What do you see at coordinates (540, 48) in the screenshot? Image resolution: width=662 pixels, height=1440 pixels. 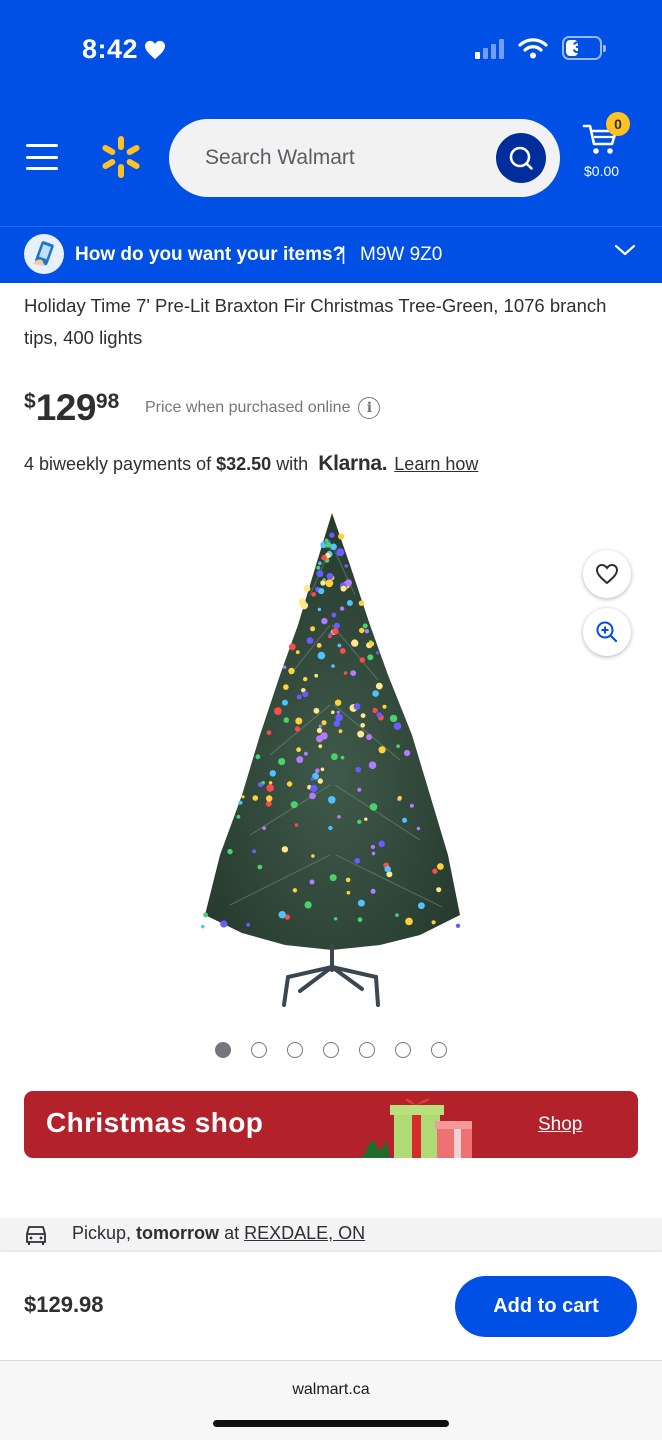 I see `status-icons: 35` at bounding box center [540, 48].